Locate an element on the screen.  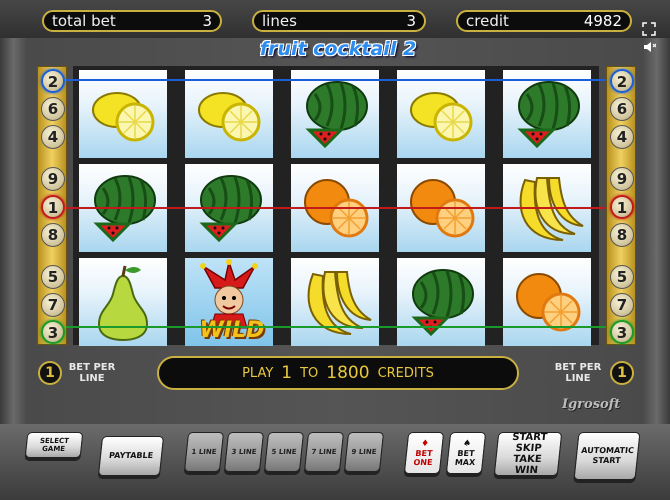
line-badge-left: 6 is located at coordinates (53, 109).